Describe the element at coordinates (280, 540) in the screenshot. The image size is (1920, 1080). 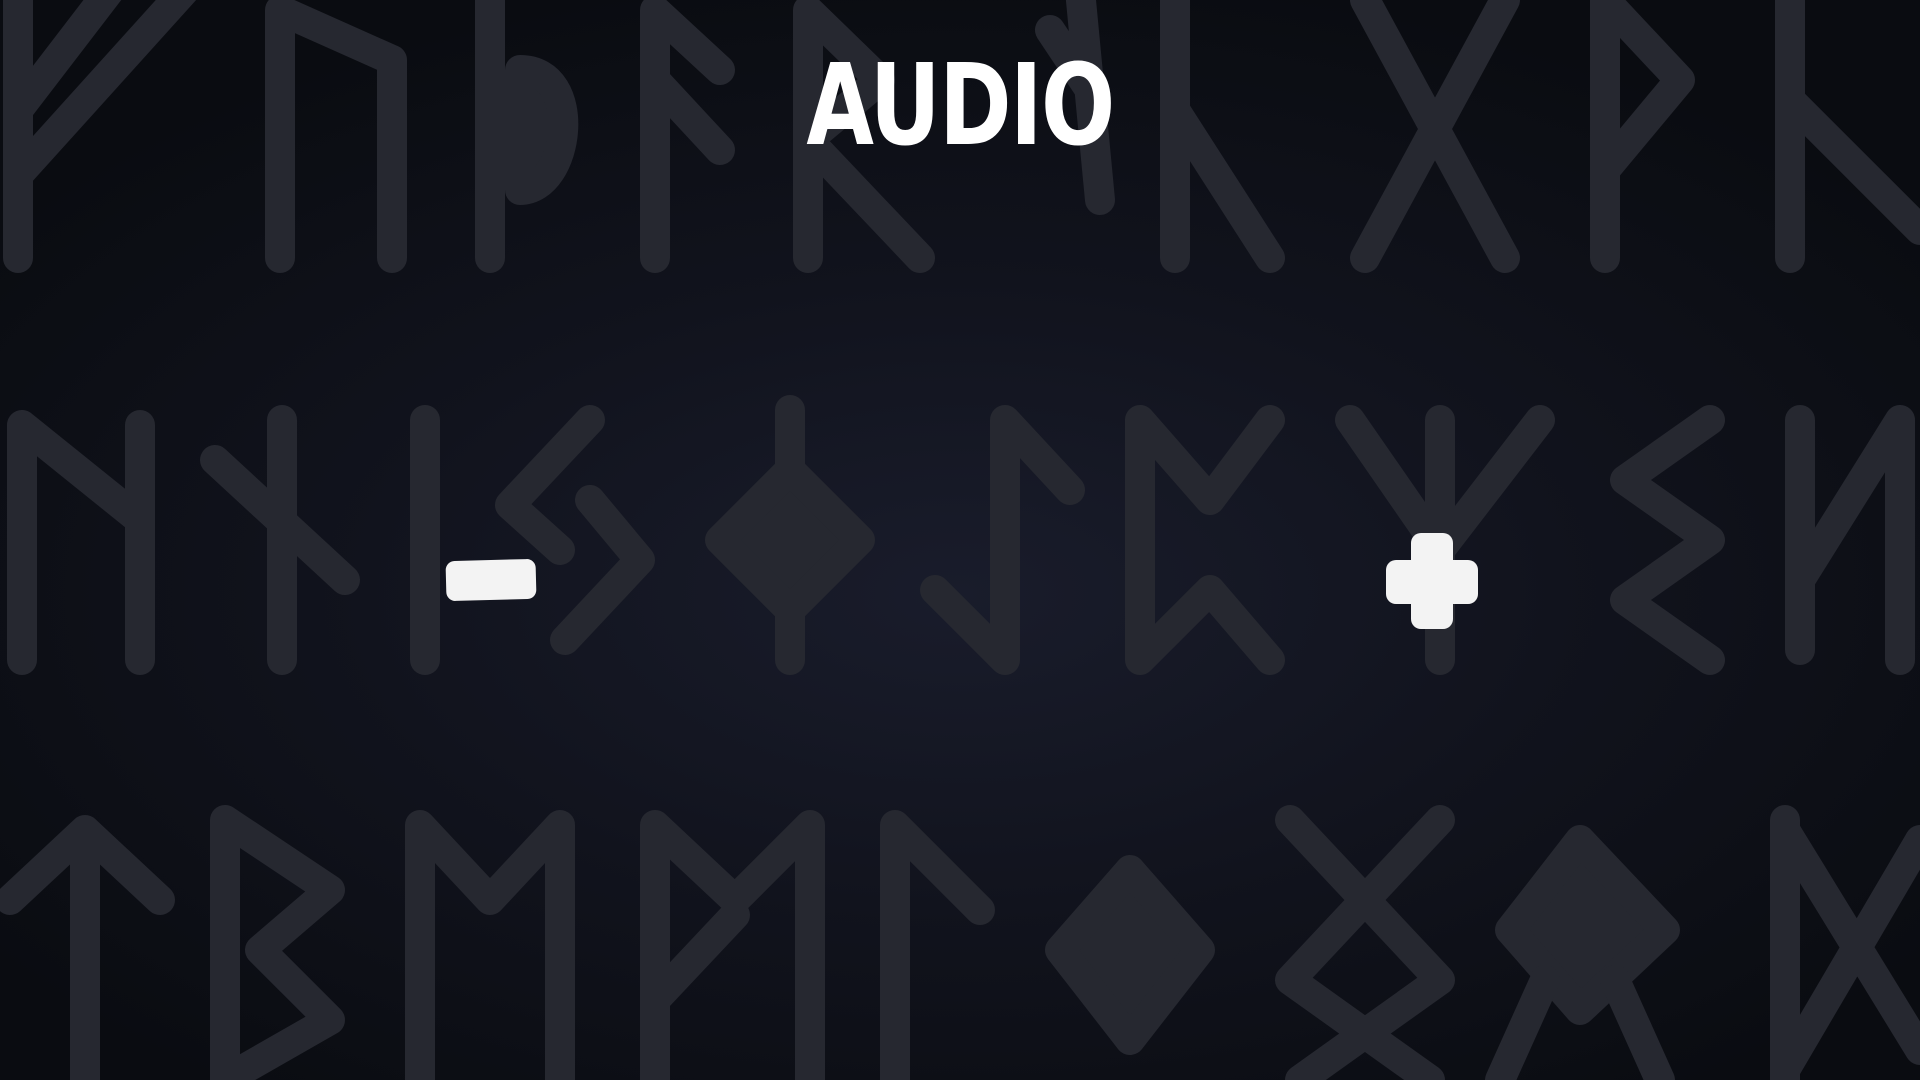
I see `rune-nauthiz-icon` at that location.